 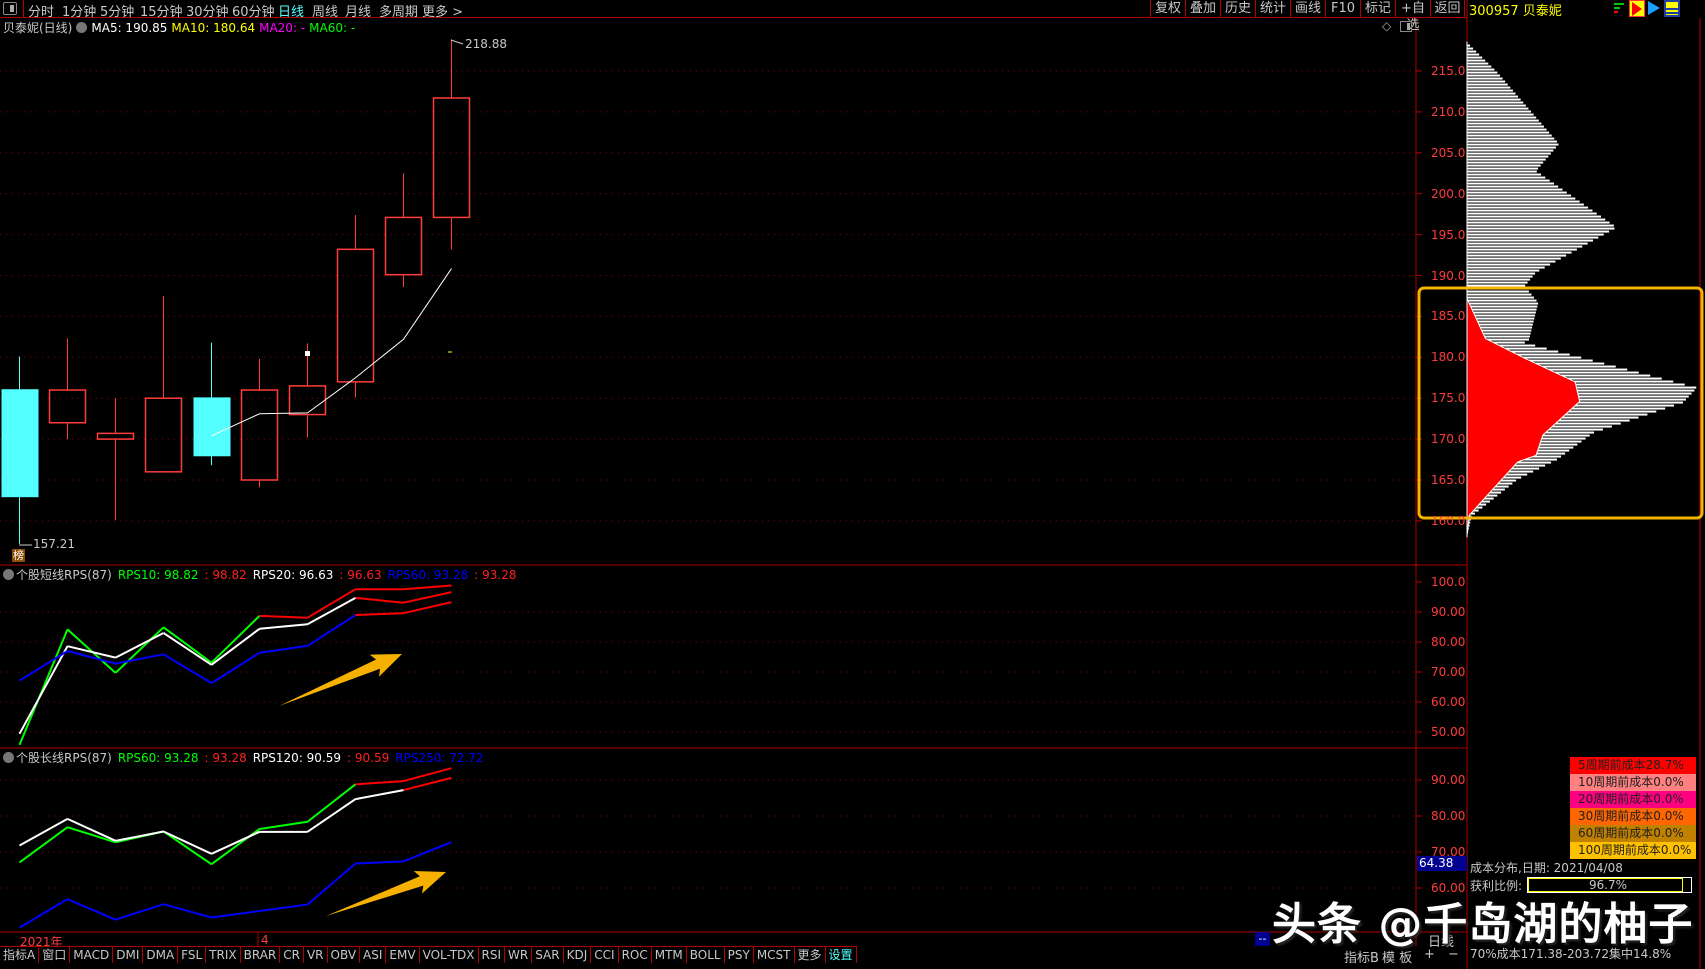 What do you see at coordinates (669, 955) in the screenshot?
I see `indicator-tab-mtm: MTM` at bounding box center [669, 955].